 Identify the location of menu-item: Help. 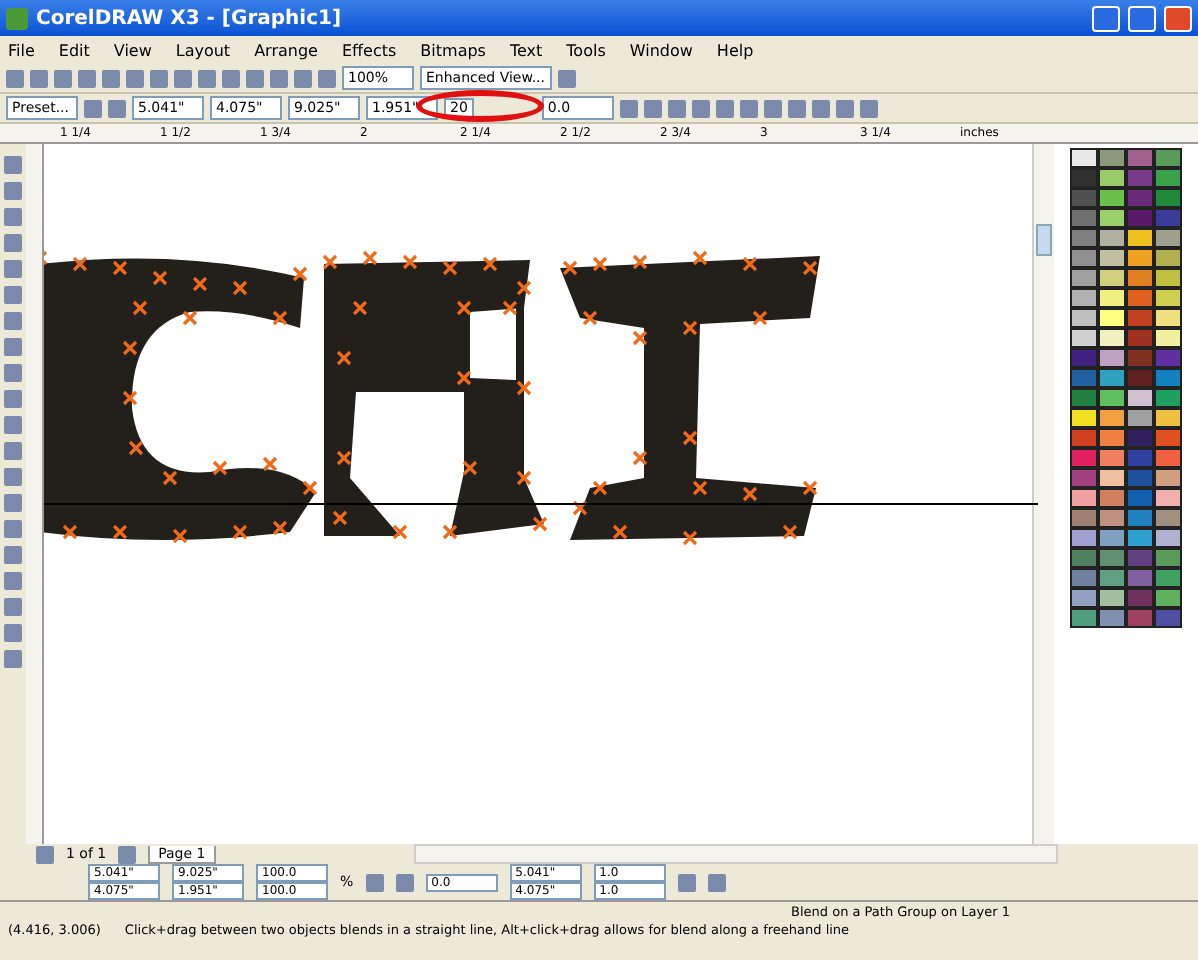
(735, 50).